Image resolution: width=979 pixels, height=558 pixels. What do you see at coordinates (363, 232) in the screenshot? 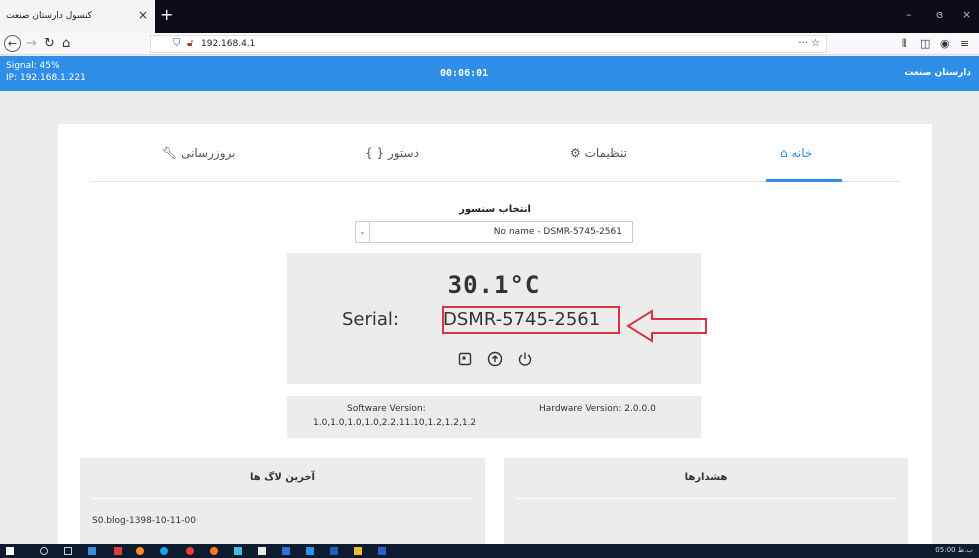
I see `chevron-down-icon: ⌄` at bounding box center [363, 232].